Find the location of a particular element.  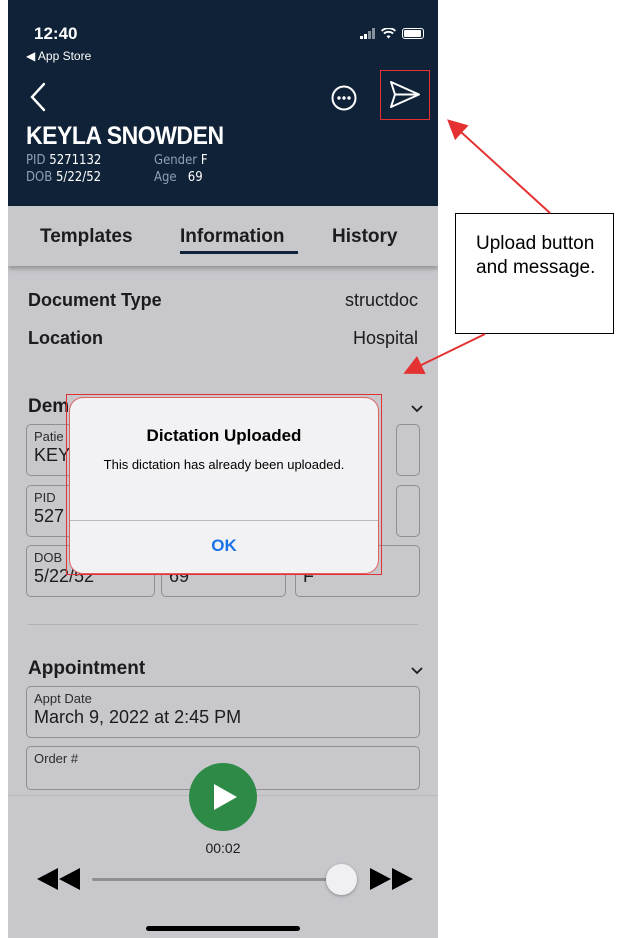

arrow-to-upload-button is located at coordinates (499, 166).